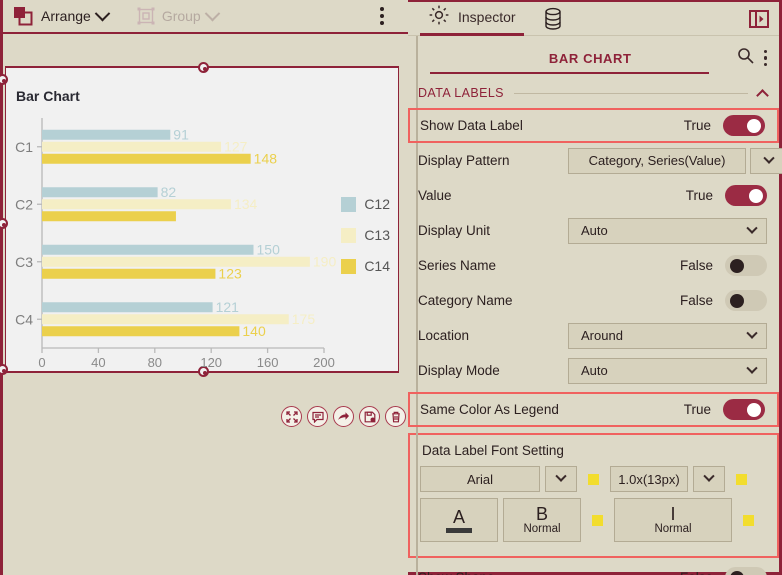  Describe the element at coordinates (746, 265) in the screenshot. I see `toggle-series-name` at that location.